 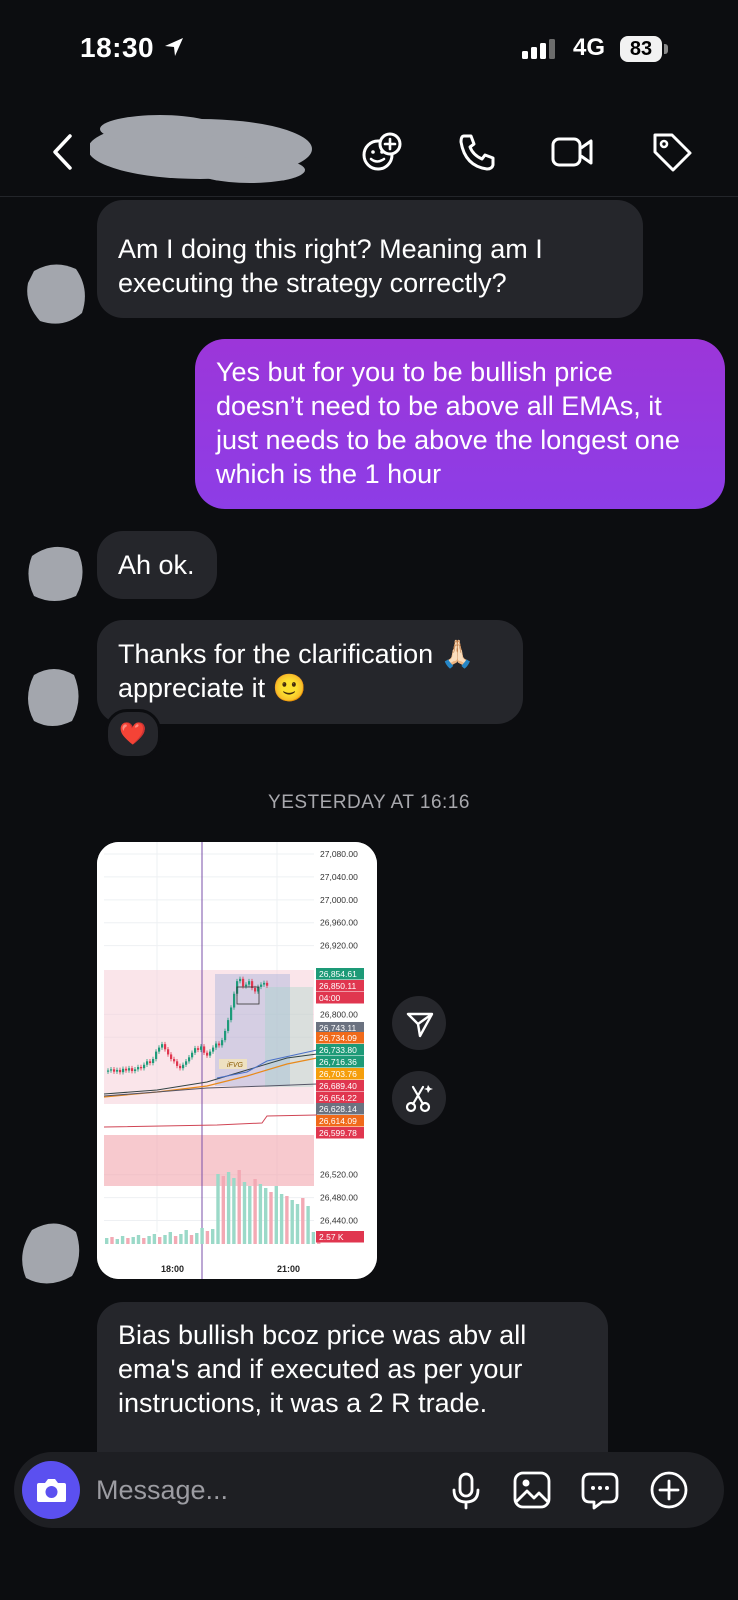 I want to click on sticker-chat-icon, so click(x=600, y=1490).